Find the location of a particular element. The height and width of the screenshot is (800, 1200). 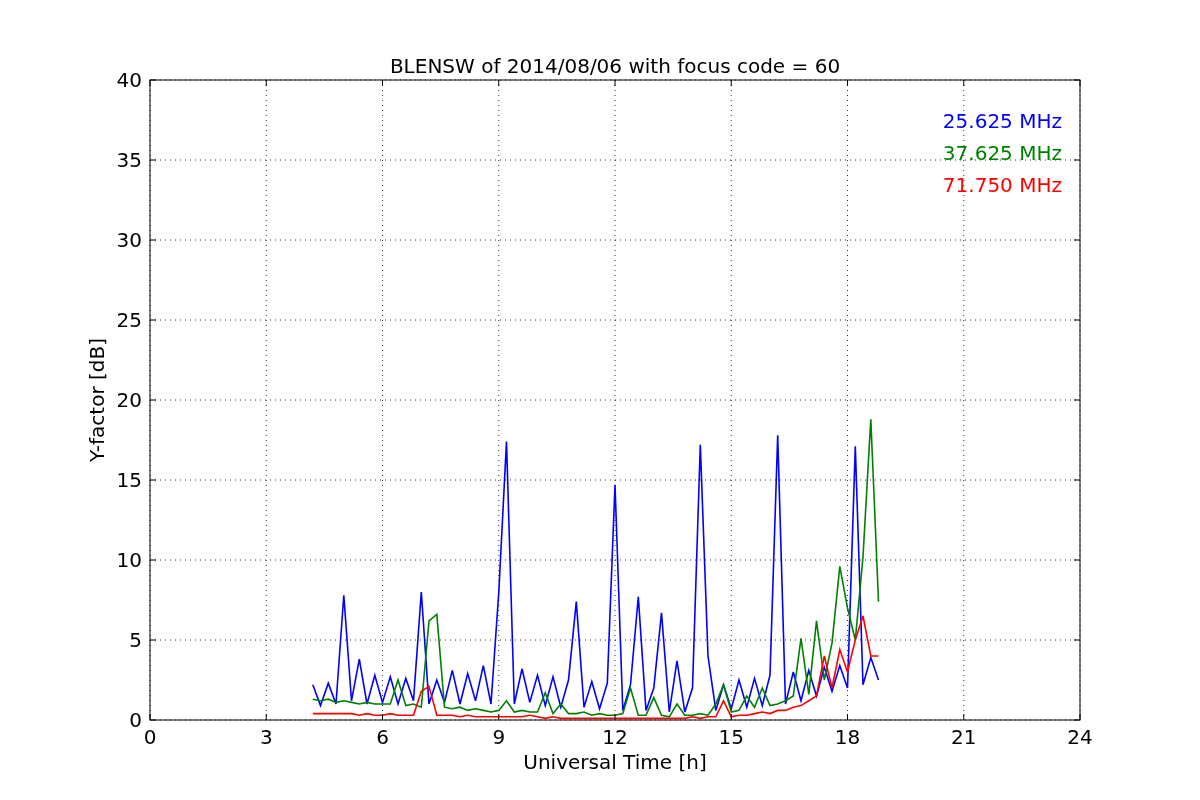

x-tick-label: 21 is located at coordinates (964, 737).